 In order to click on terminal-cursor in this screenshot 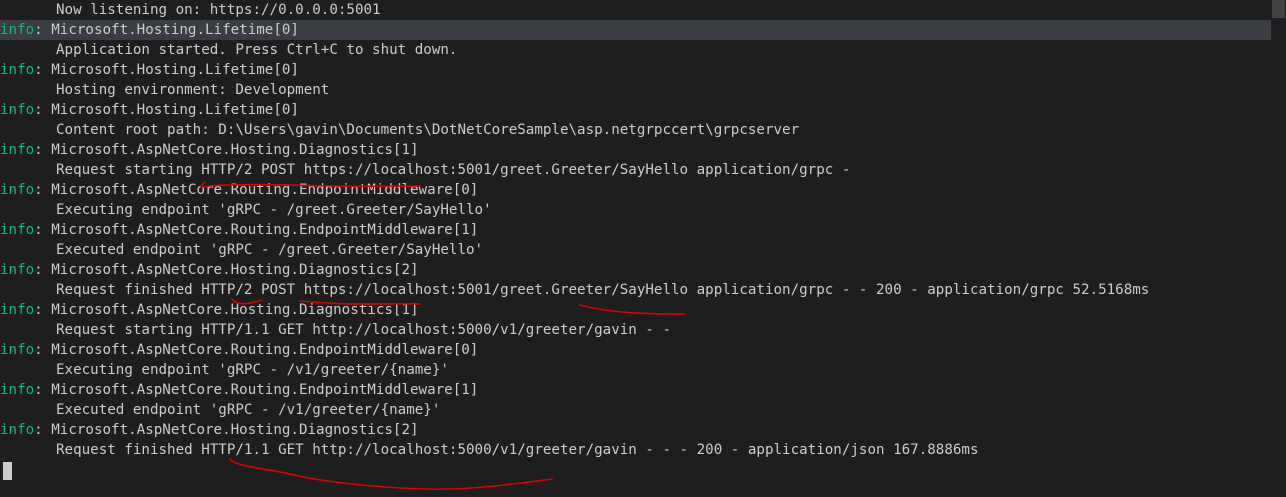, I will do `click(7, 471)`.